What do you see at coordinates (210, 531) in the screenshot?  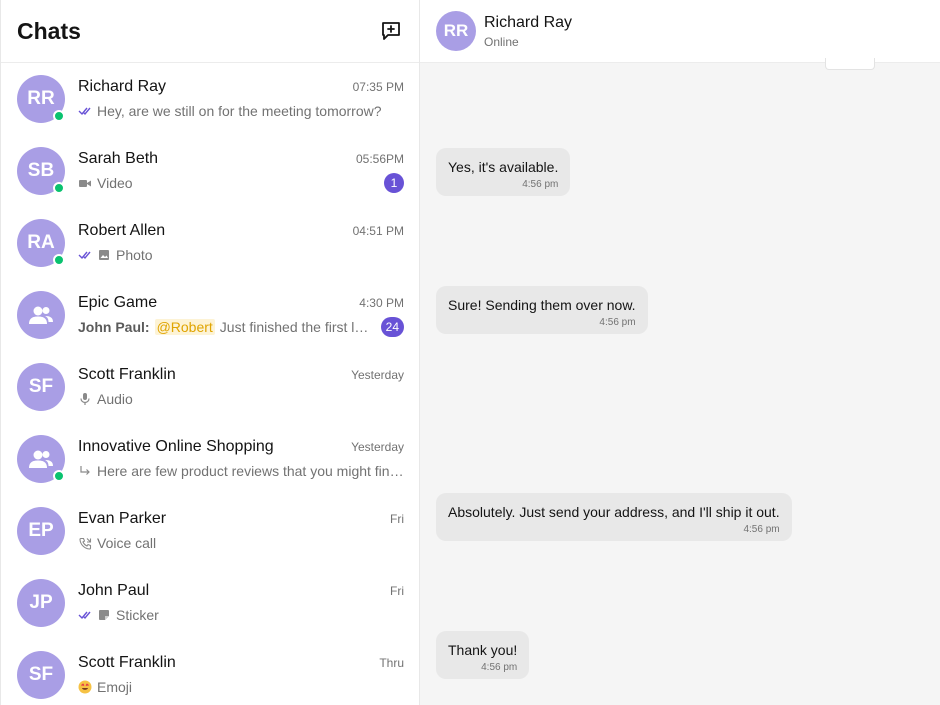 I see `chat-item-evan-parker: EP Evan Parker Fri Voice call` at bounding box center [210, 531].